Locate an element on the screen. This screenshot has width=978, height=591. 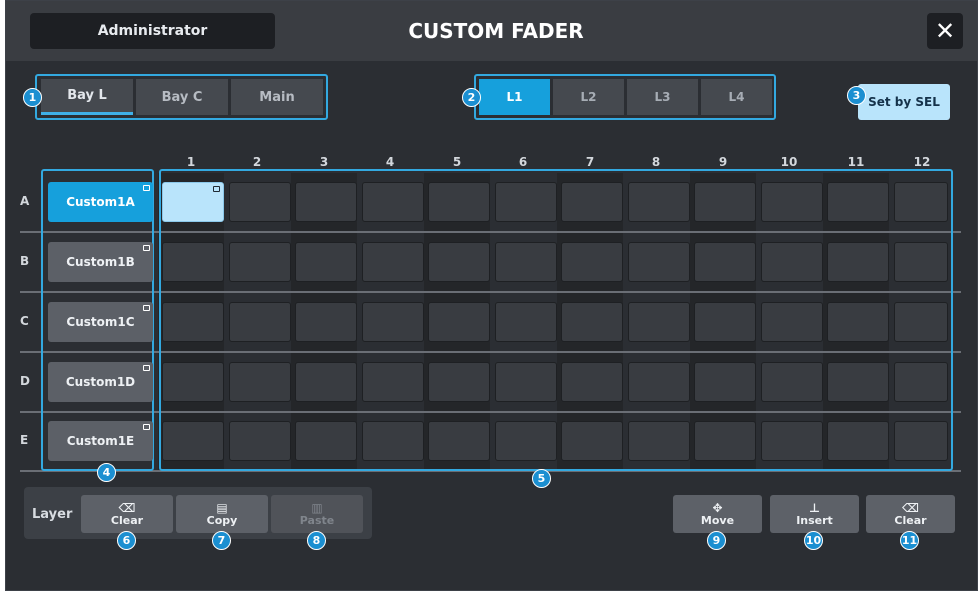
callout-badge-6: 6 is located at coordinates (126, 540).